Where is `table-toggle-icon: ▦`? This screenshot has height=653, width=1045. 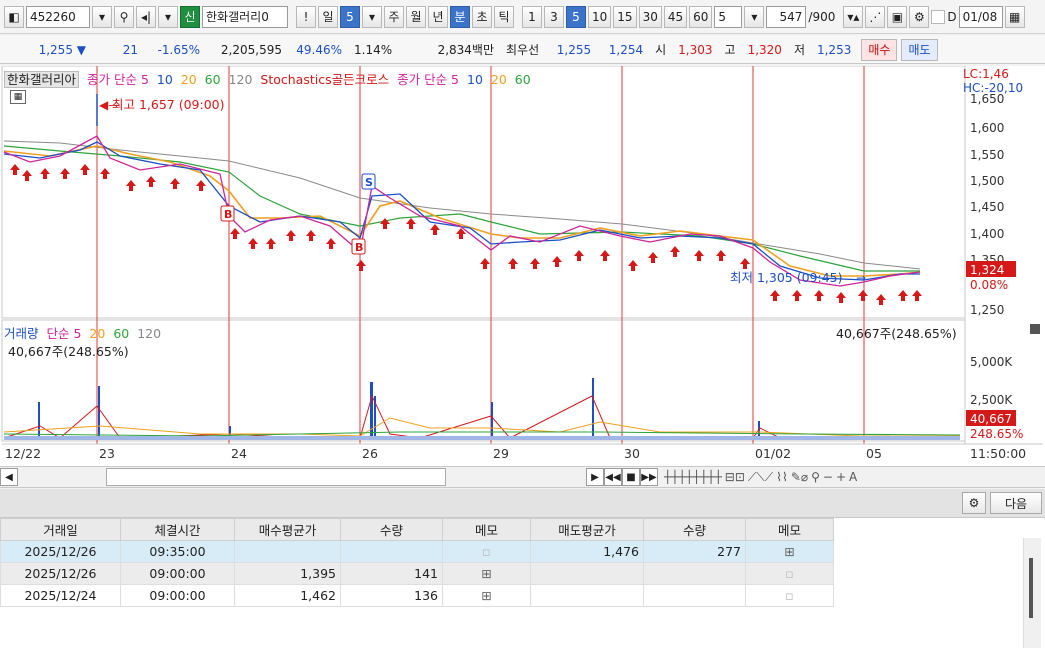 table-toggle-icon: ▦ is located at coordinates (18, 97).